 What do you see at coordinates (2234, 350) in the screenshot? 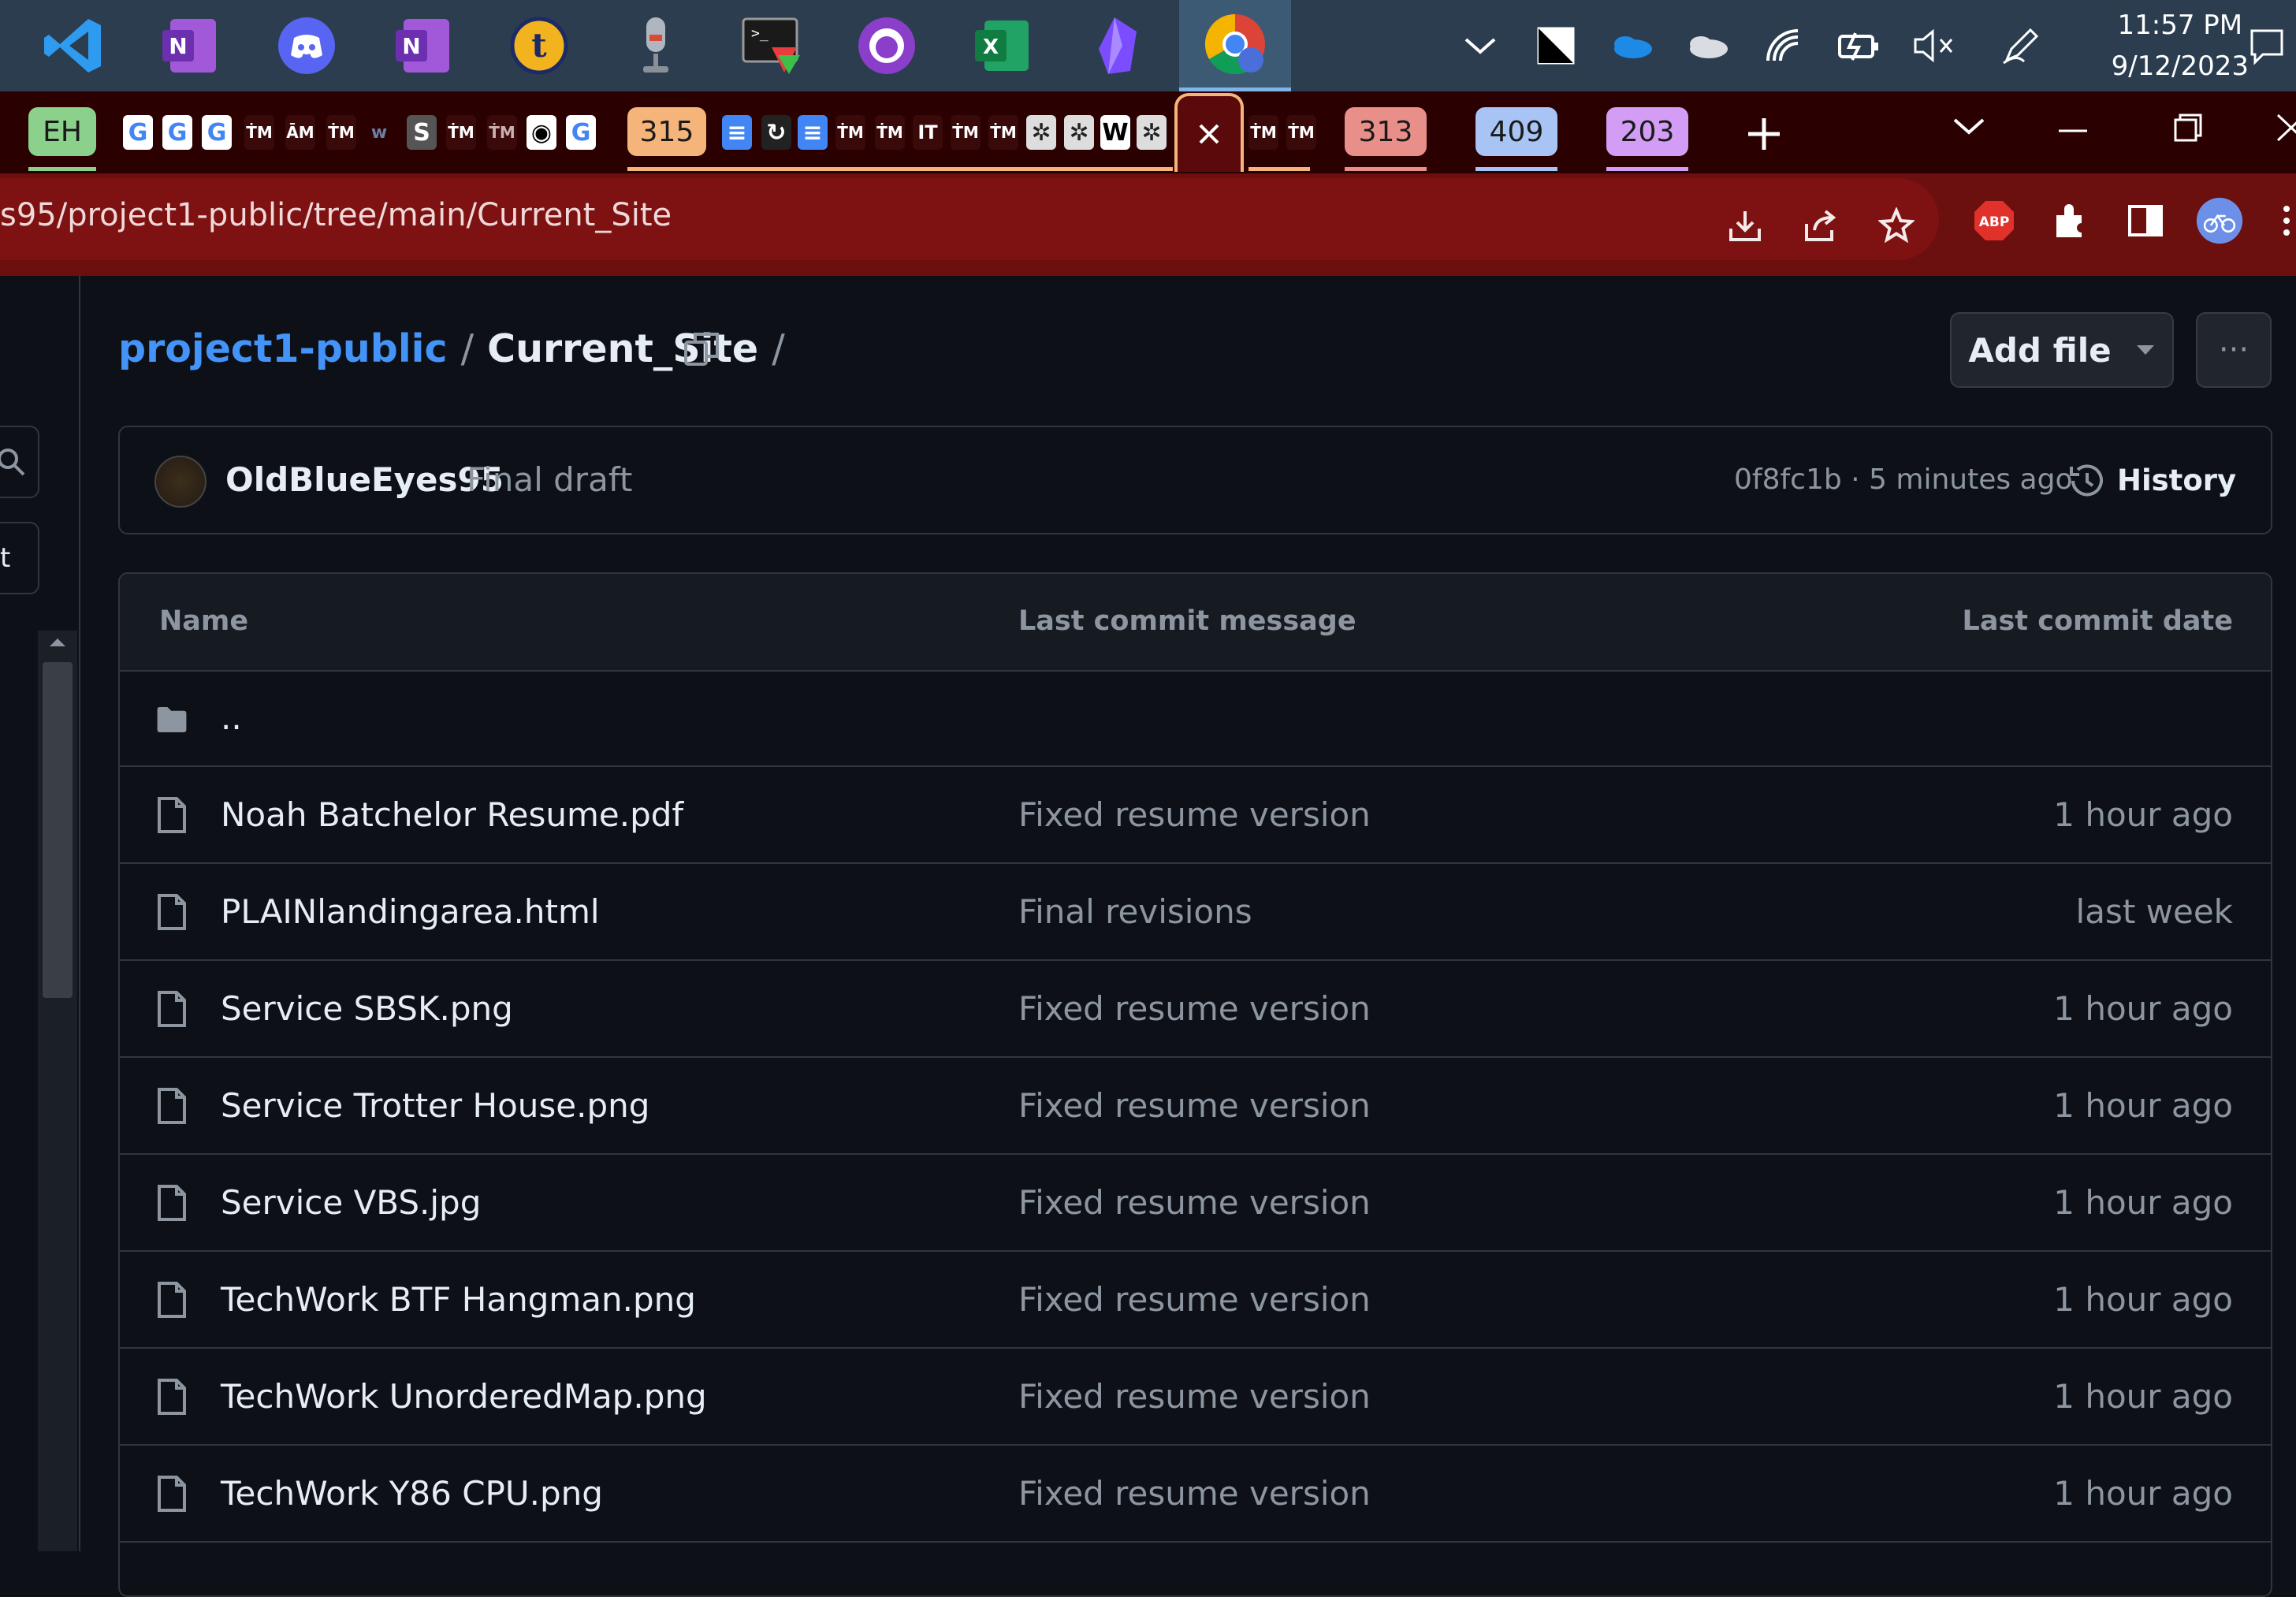
I see `more-options-button: ···` at bounding box center [2234, 350].